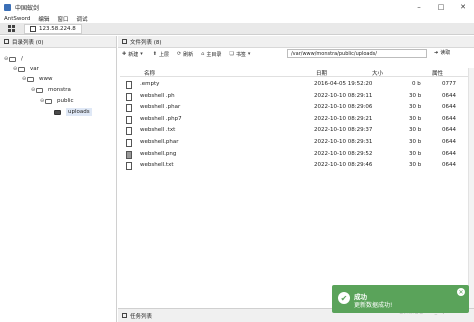 This screenshot has width=474, height=322. I want to click on close-button: ✕, so click(463, 7).